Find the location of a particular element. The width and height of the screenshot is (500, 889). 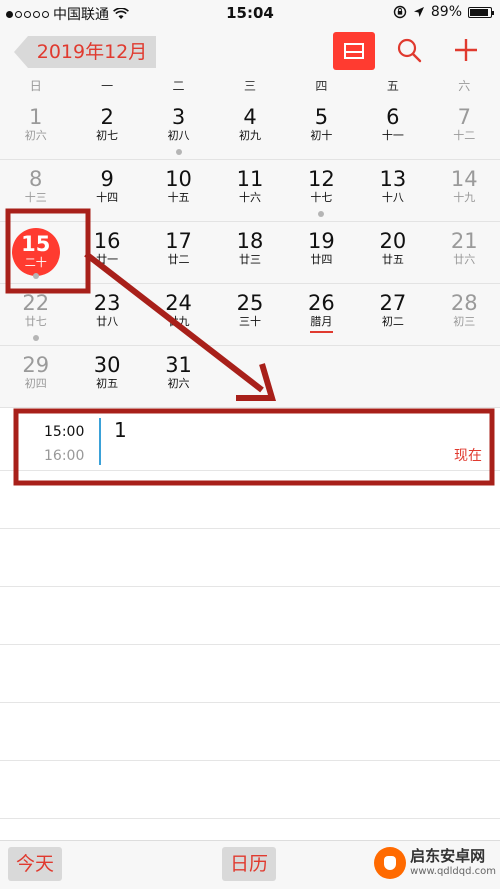

day-number: 26 is located at coordinates (321, 303).